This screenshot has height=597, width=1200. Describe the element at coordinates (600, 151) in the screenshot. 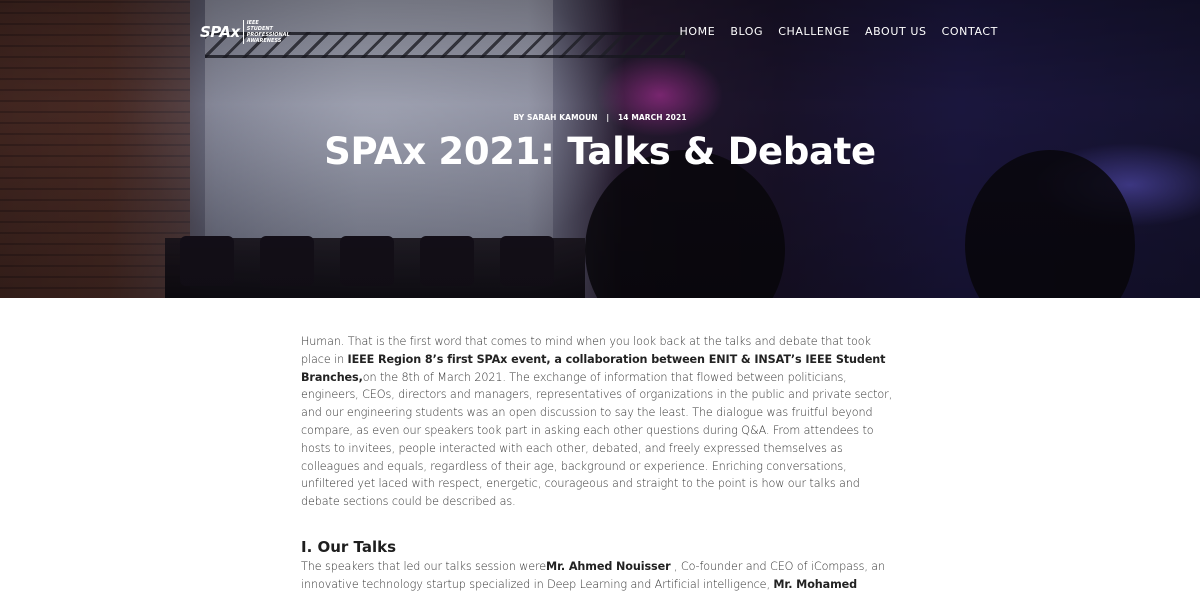

I see `page-title: SPAx 2021: Talks & Debate` at that location.